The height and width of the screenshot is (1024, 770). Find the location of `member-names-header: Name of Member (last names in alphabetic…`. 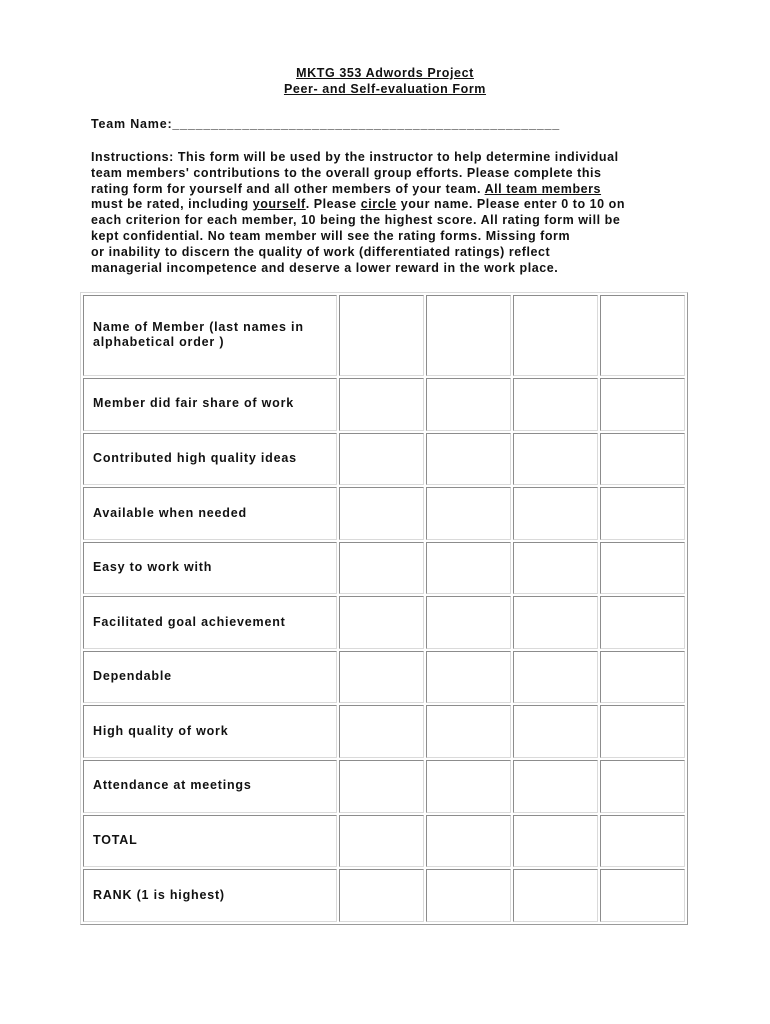

member-names-header: Name of Member (last names in alphabetic… is located at coordinates (210, 335).